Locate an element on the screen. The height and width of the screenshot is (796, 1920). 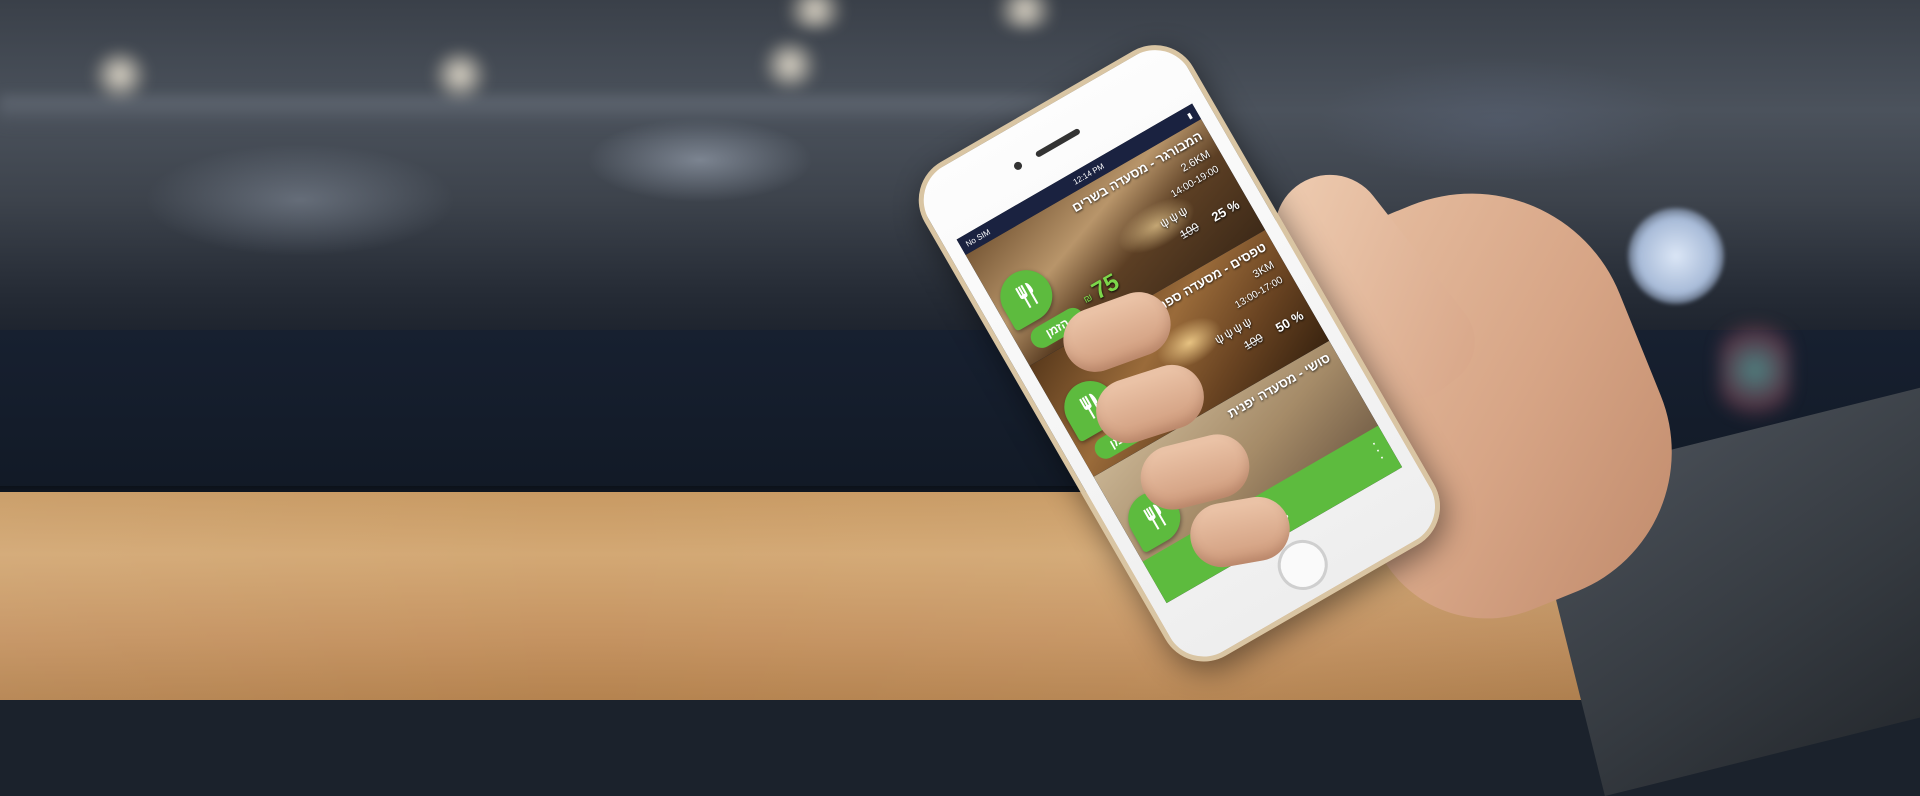
kitchen-shelf is located at coordinates (550, 111).